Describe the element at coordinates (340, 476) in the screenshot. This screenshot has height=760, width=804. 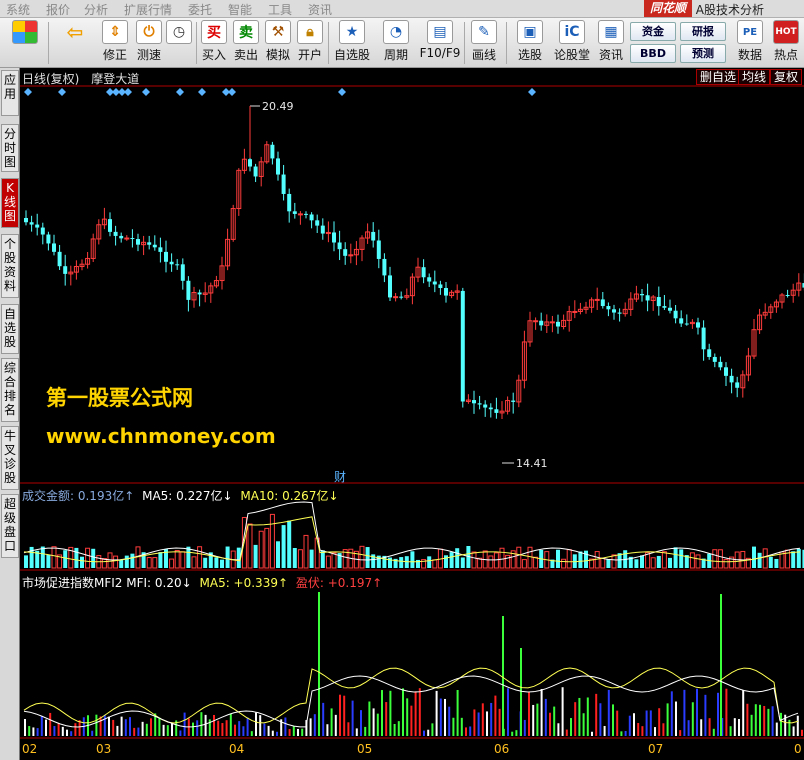
I see `finance-marker: 财` at that location.